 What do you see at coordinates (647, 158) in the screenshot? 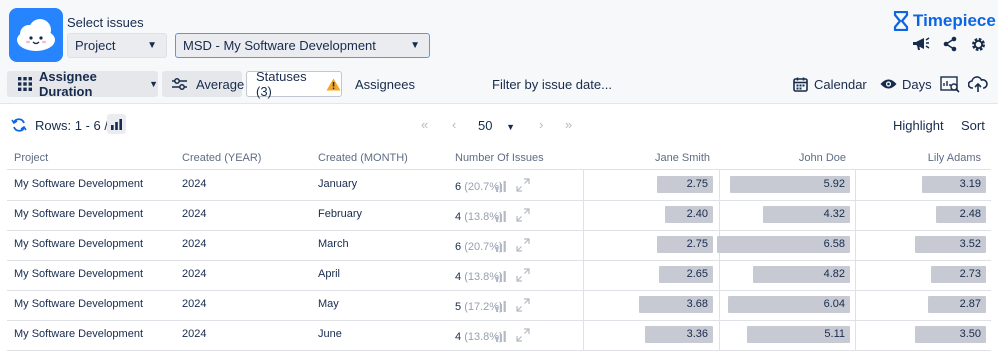
I see `column-header-jane-smith: Jane Smith` at bounding box center [647, 158].